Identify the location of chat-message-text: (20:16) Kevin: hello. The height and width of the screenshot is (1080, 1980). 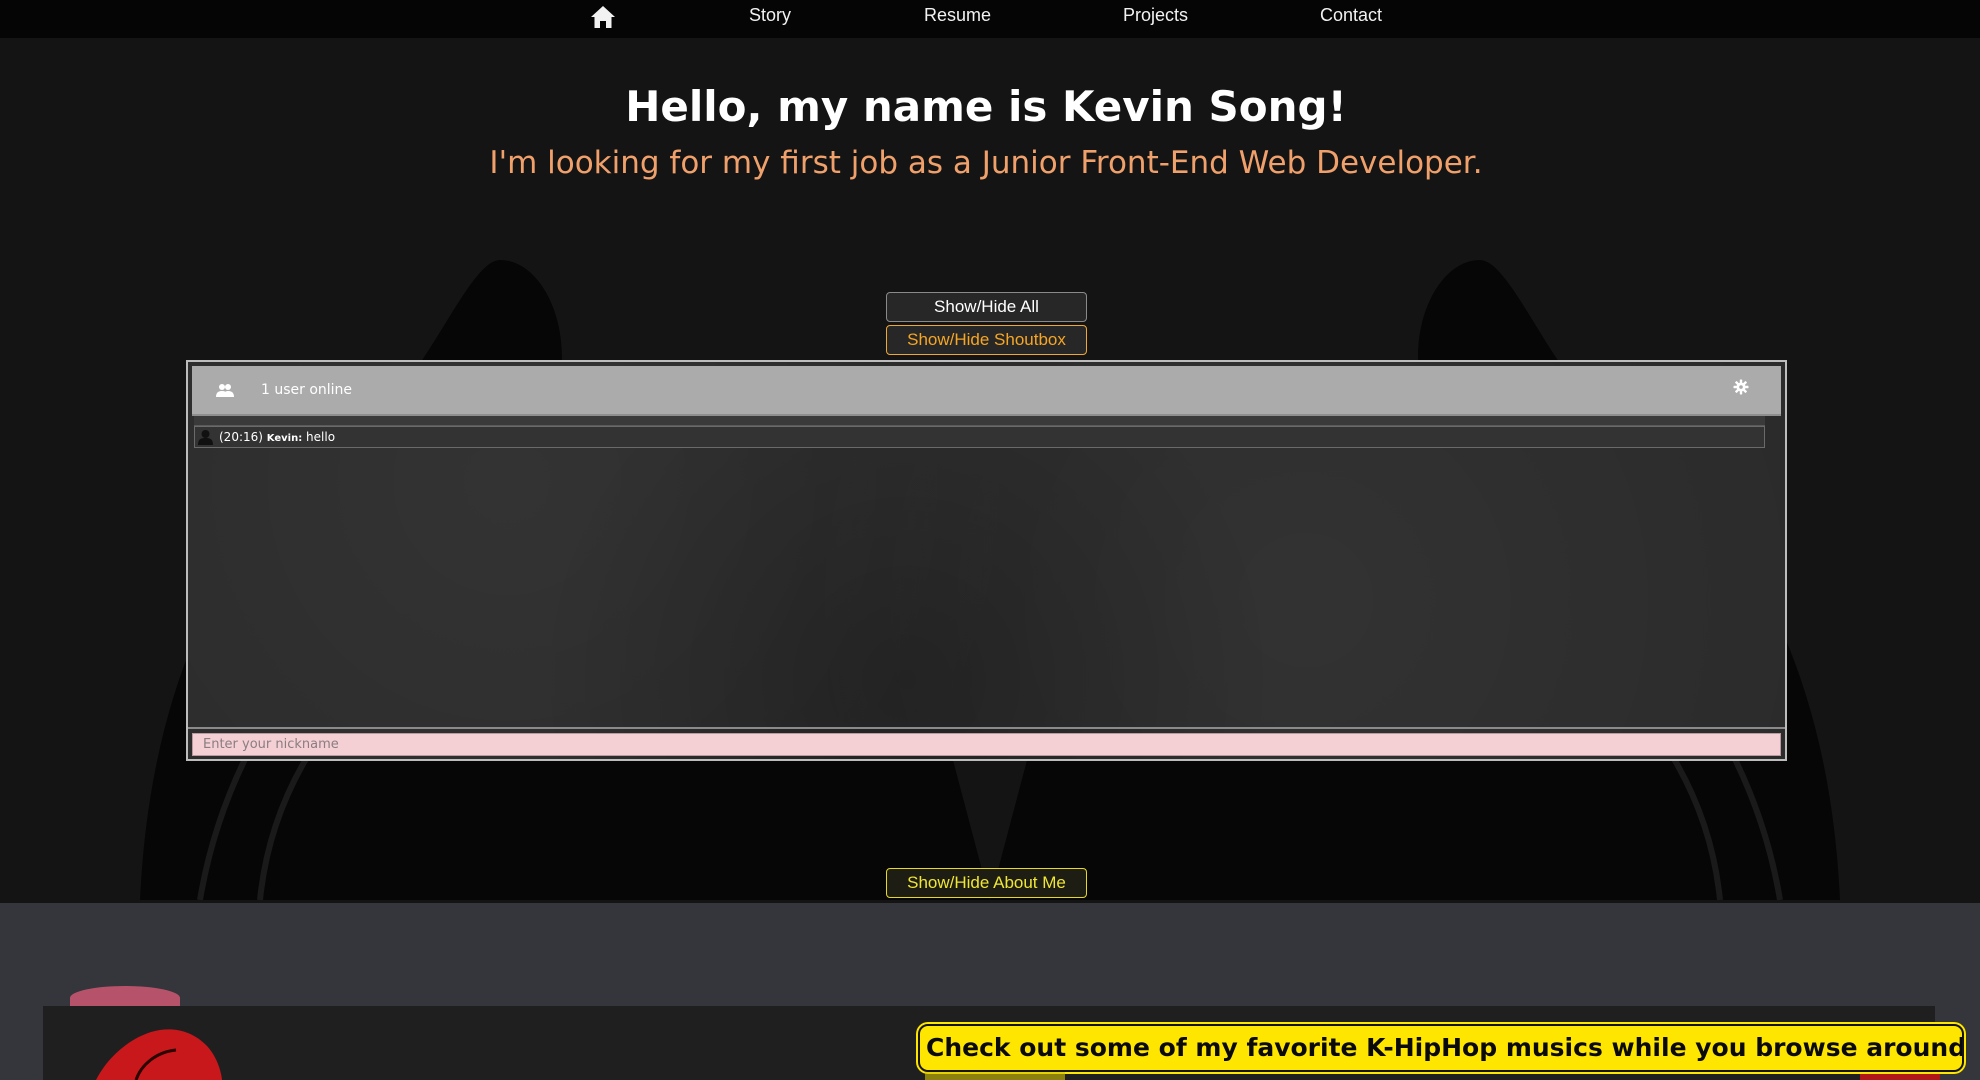
(277, 437).